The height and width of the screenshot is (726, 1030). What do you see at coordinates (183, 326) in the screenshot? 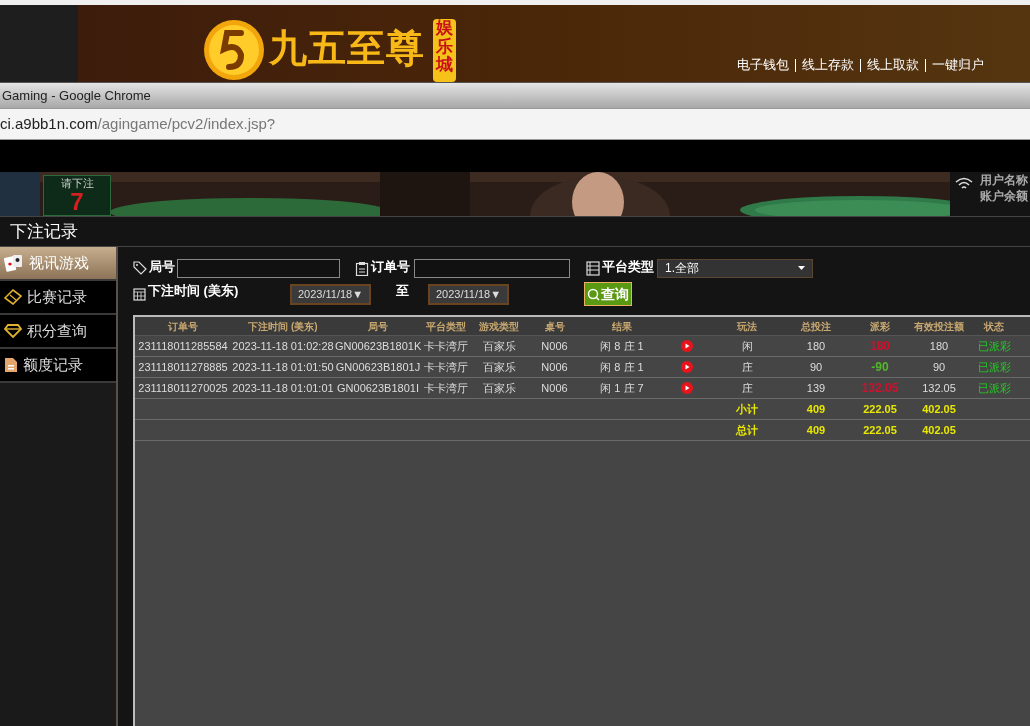
I see `column-header: 订单号` at bounding box center [183, 326].